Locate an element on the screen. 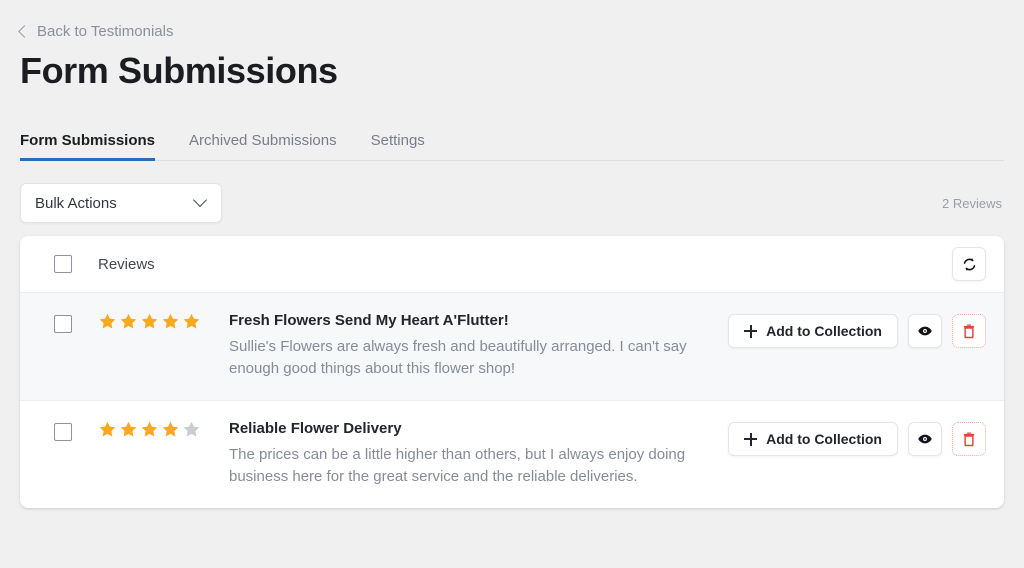 The width and height of the screenshot is (1024, 568). back-to-testimonials-link: Back to Testimonials is located at coordinates (96, 20).